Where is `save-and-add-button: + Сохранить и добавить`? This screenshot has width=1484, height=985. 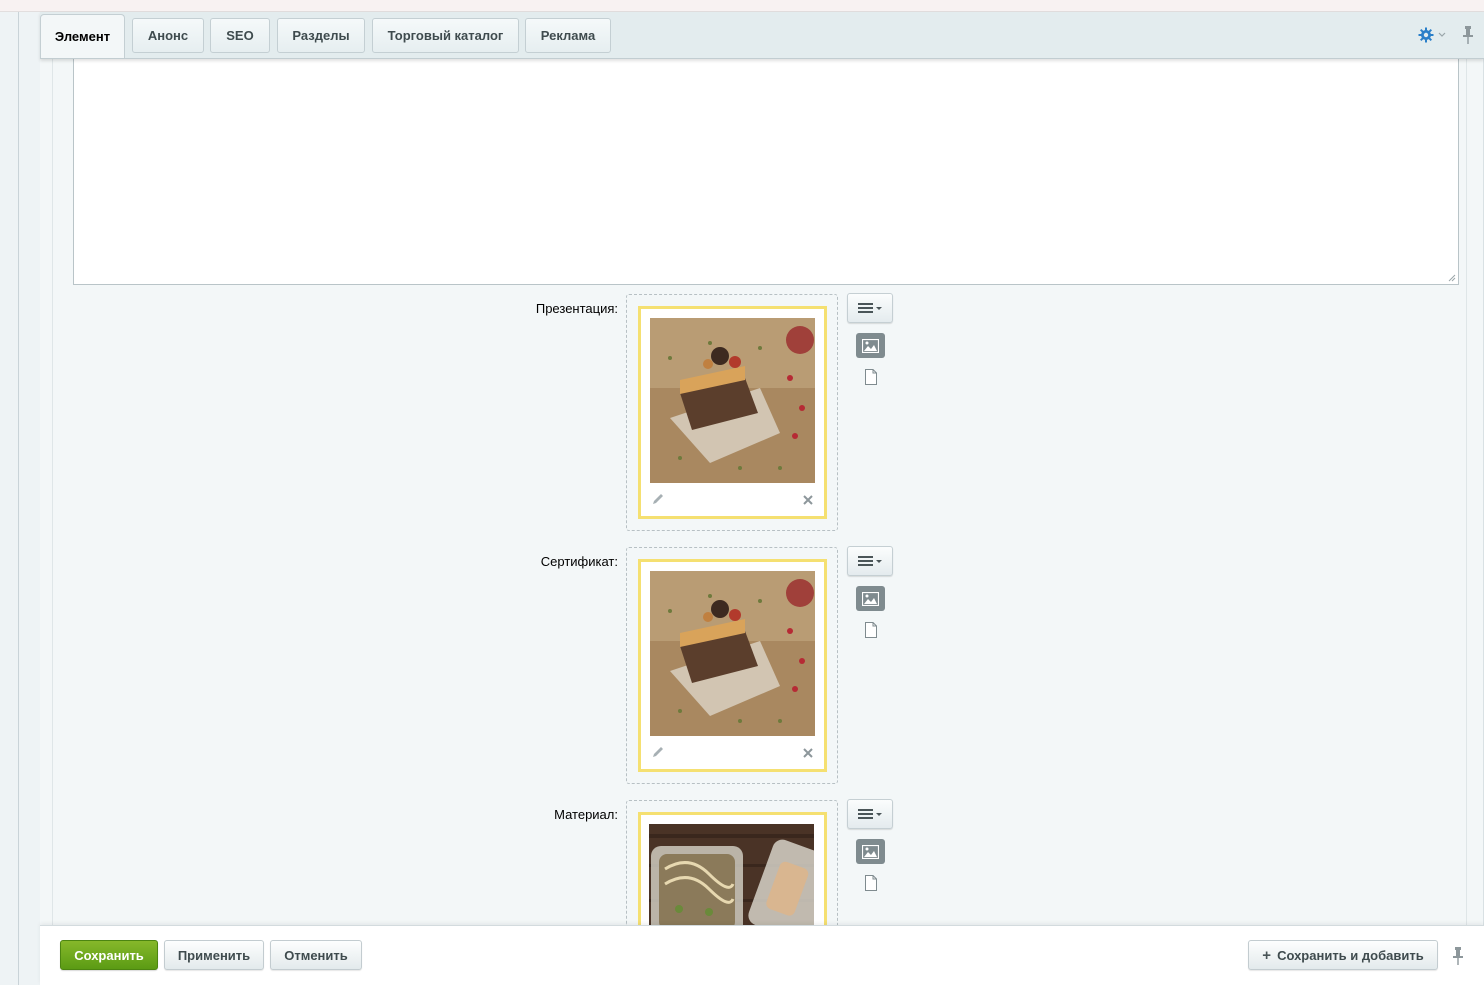
save-and-add-button: + Сохранить и добавить is located at coordinates (1343, 955).